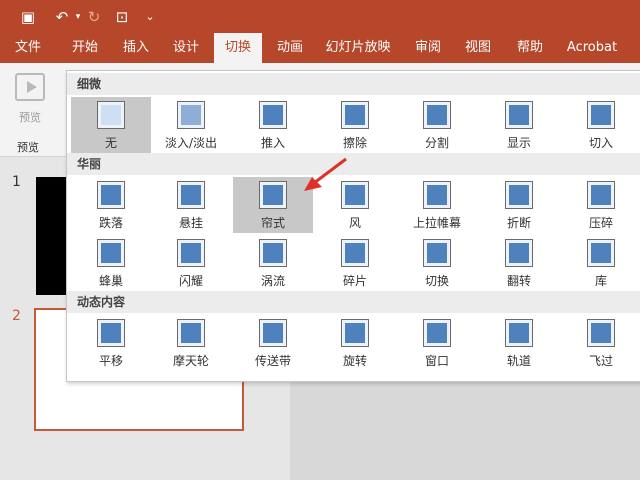 This screenshot has width=640, height=480. Describe the element at coordinates (519, 195) in the screenshot. I see `transition-fracture-icon` at that location.